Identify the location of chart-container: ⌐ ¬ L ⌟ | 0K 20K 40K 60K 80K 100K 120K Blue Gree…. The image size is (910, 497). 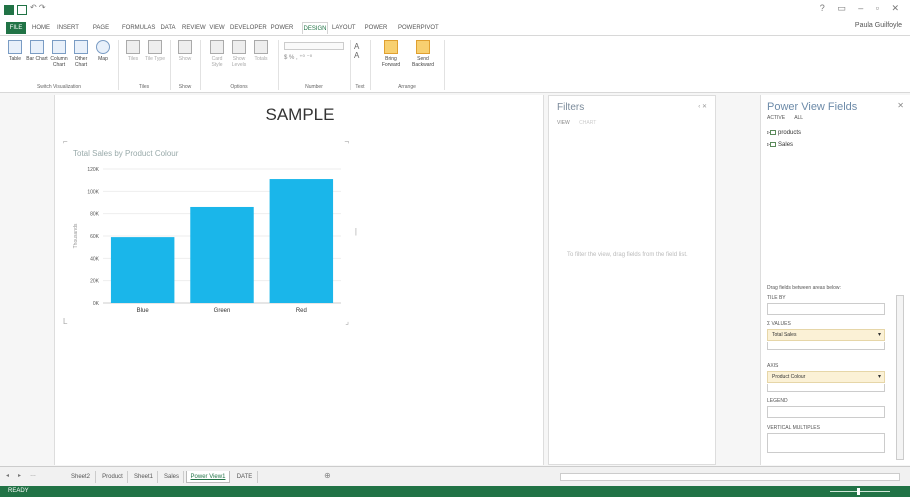
(210, 231).